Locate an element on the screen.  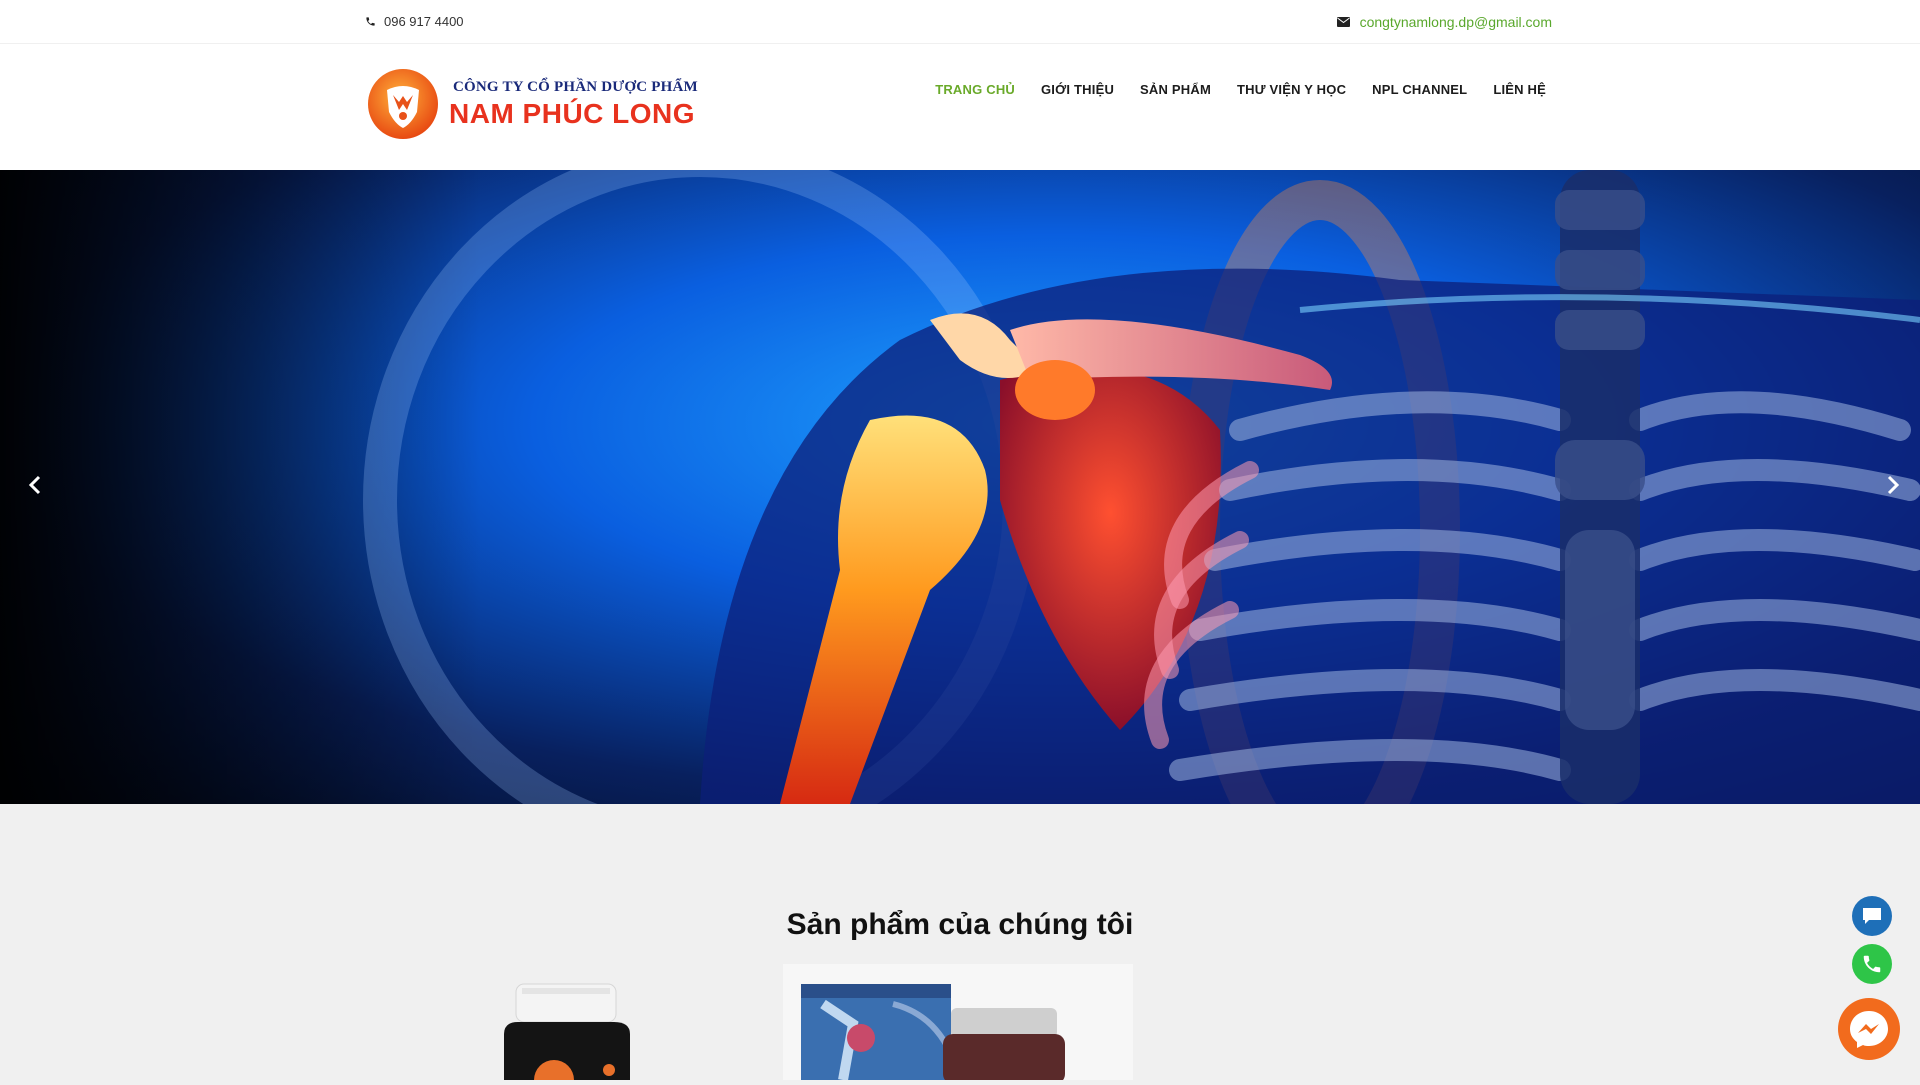
brand-name: NAM PHÚC LONG is located at coordinates (572, 113).